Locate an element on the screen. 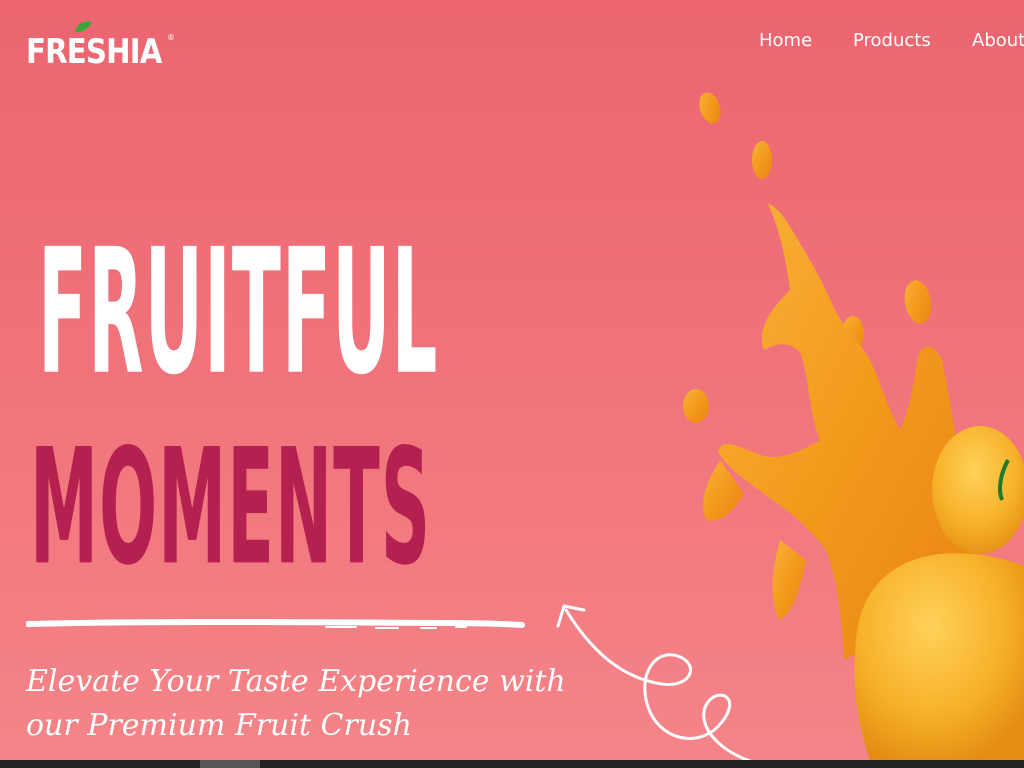 This screenshot has height=768, width=1024. brand-logo: FRESHIA ® is located at coordinates (105, 47).